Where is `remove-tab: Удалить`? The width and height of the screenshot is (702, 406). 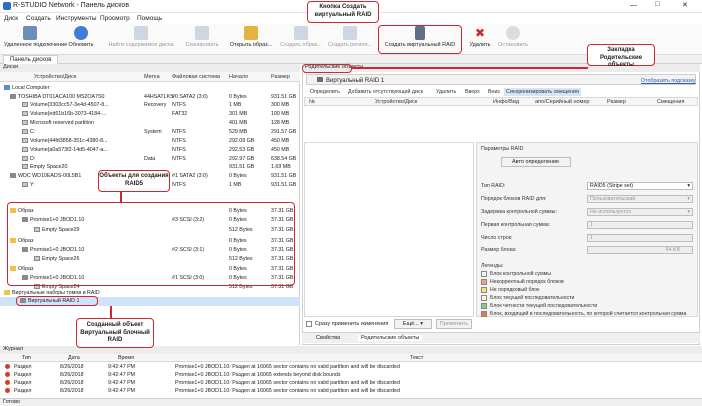 remove-tab: Удалить is located at coordinates (446, 92).